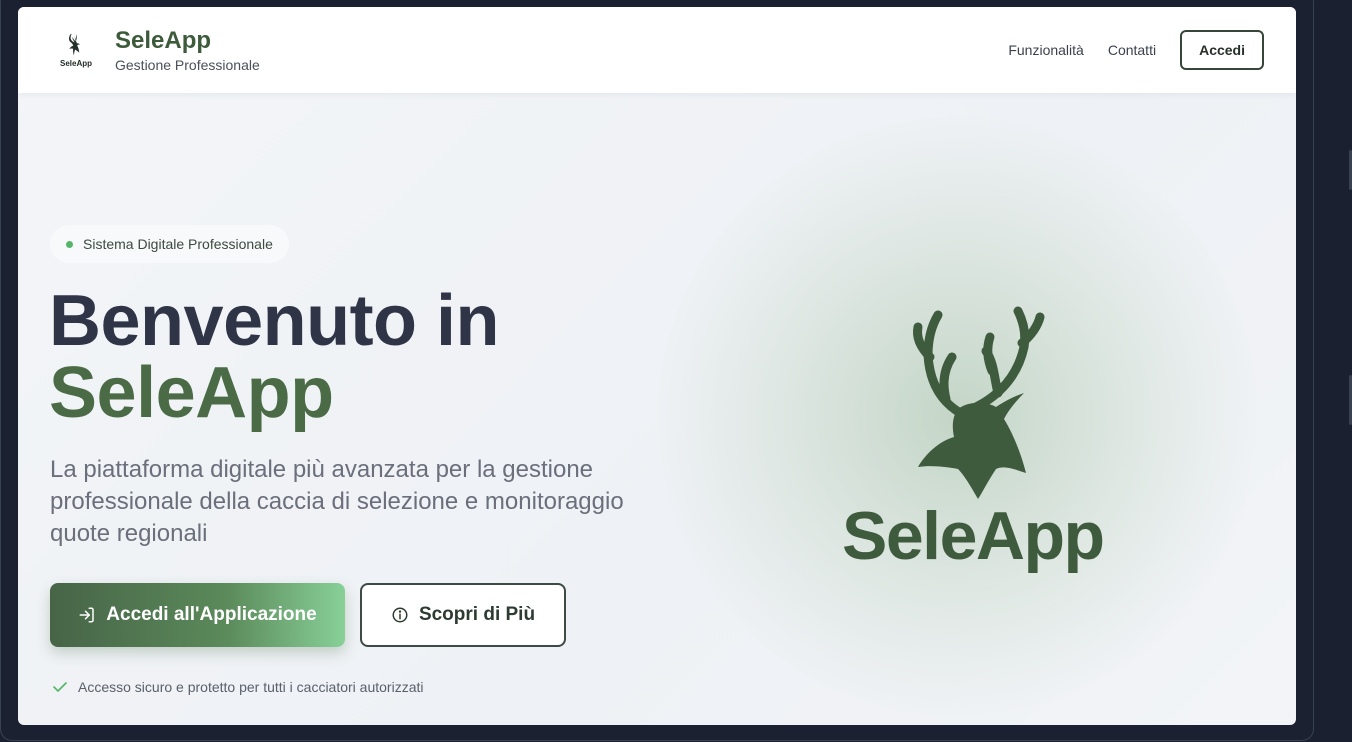  What do you see at coordinates (1132, 50) in the screenshot?
I see `nav-link-contatti: Contatti` at bounding box center [1132, 50].